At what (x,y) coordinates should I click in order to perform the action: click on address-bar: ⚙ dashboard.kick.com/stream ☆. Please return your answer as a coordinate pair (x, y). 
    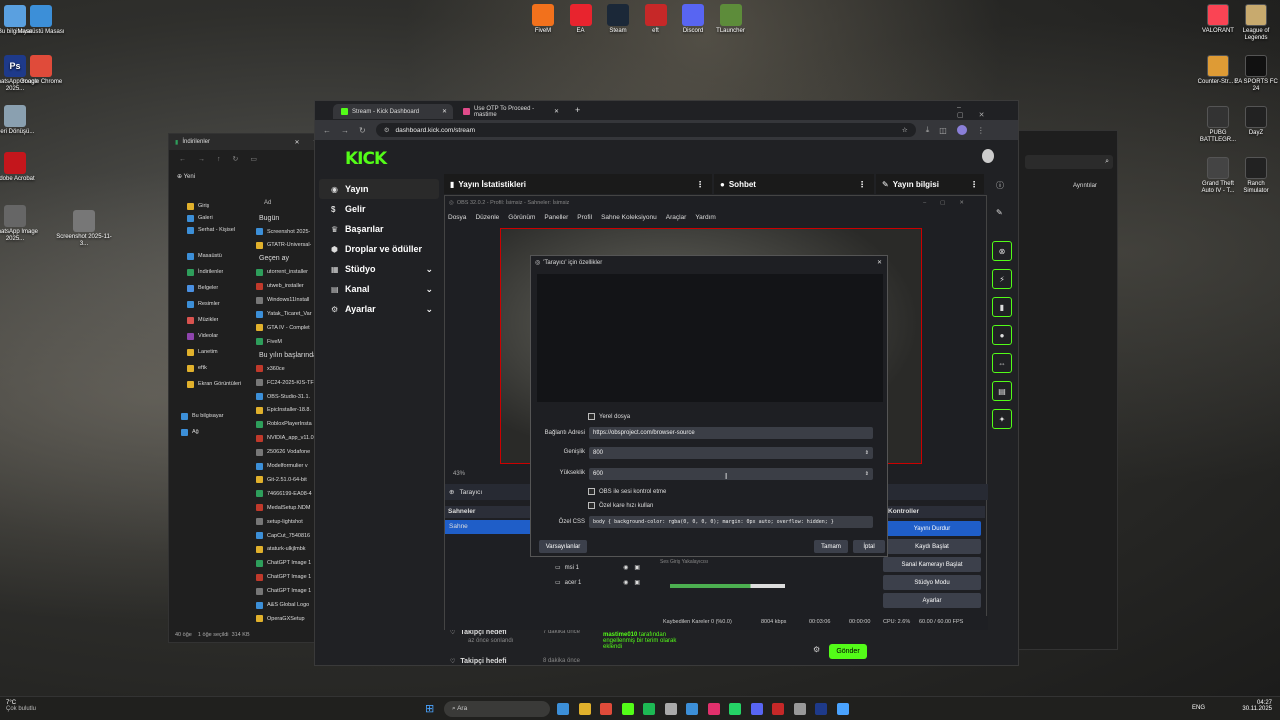
    Looking at the image, I should click on (645, 130).